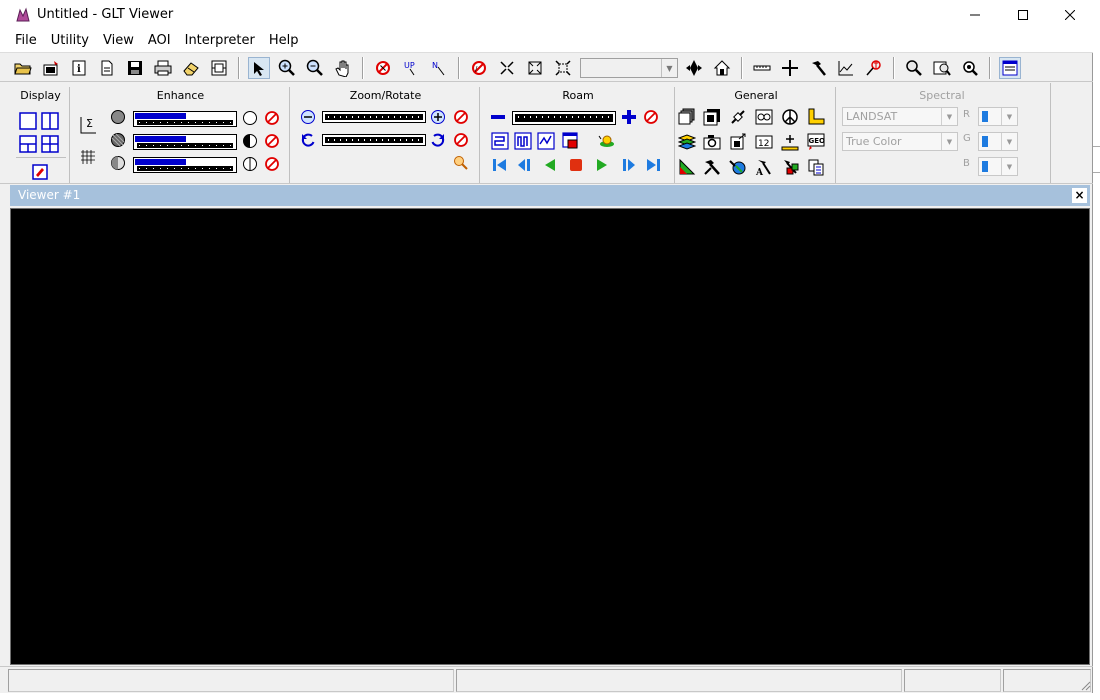  Describe the element at coordinates (107, 68) in the screenshot. I see `new-document-icon` at that location.